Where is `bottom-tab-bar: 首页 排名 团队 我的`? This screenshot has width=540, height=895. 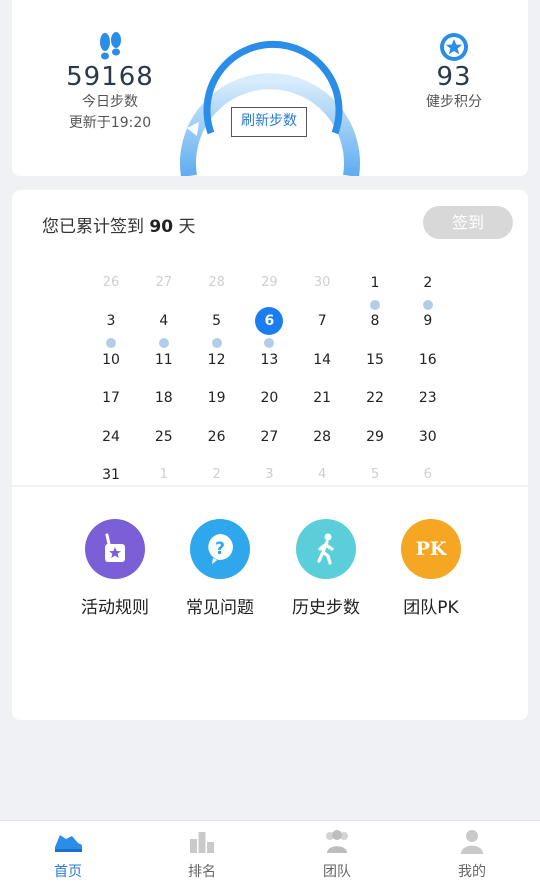 bottom-tab-bar: 首页 排名 团队 我的 is located at coordinates (270, 857).